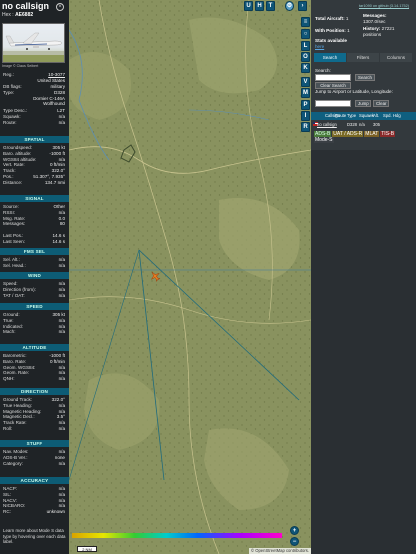 Image resolution: width=416 pixels, height=554 pixels. I want to click on col-squawk: Squawk, so click(365, 116).